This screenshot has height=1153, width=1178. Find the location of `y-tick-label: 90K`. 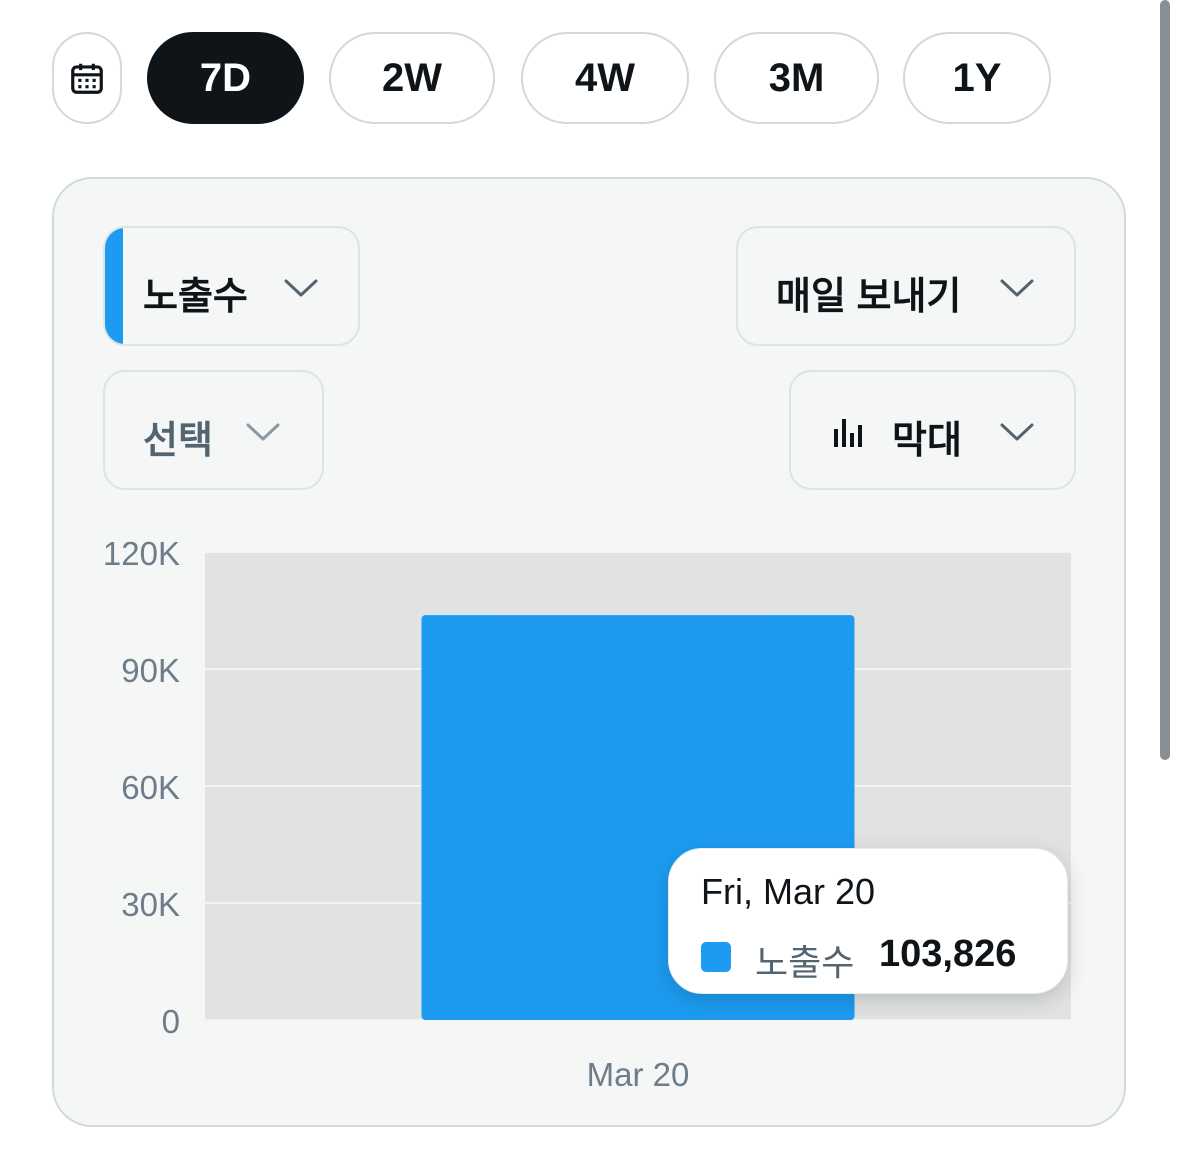

y-tick-label: 90K is located at coordinates (150, 670).